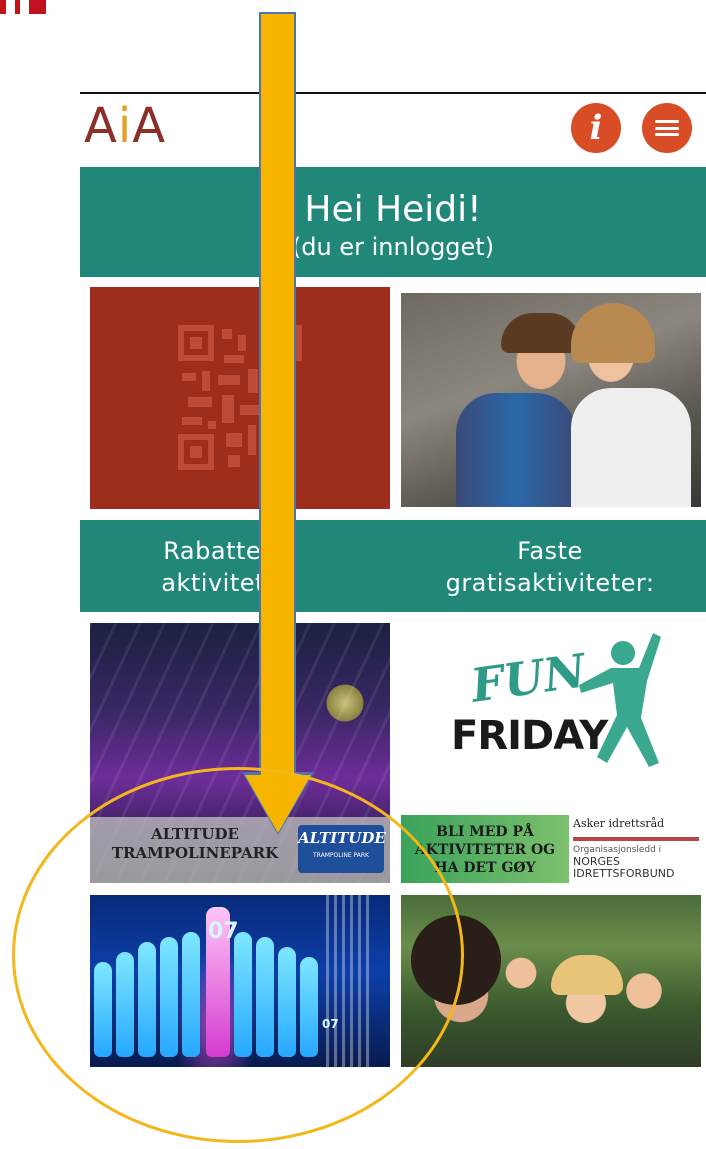  I want to click on friday-word: FRIDAY, so click(529, 736).